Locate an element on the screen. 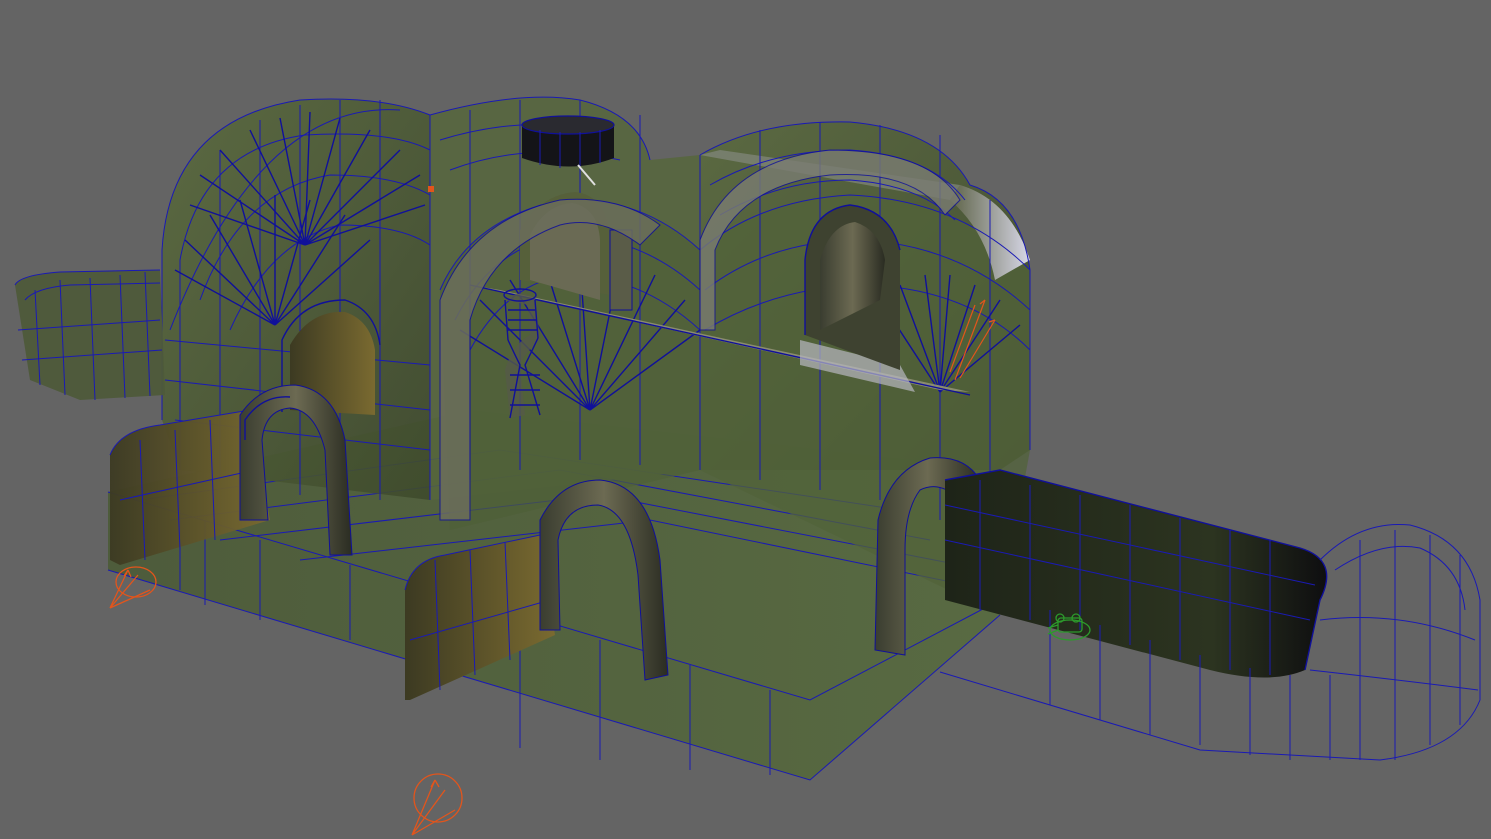 Image resolution: width=1491 pixels, height=839 pixels. spot-light-icon is located at coordinates (437, 804).